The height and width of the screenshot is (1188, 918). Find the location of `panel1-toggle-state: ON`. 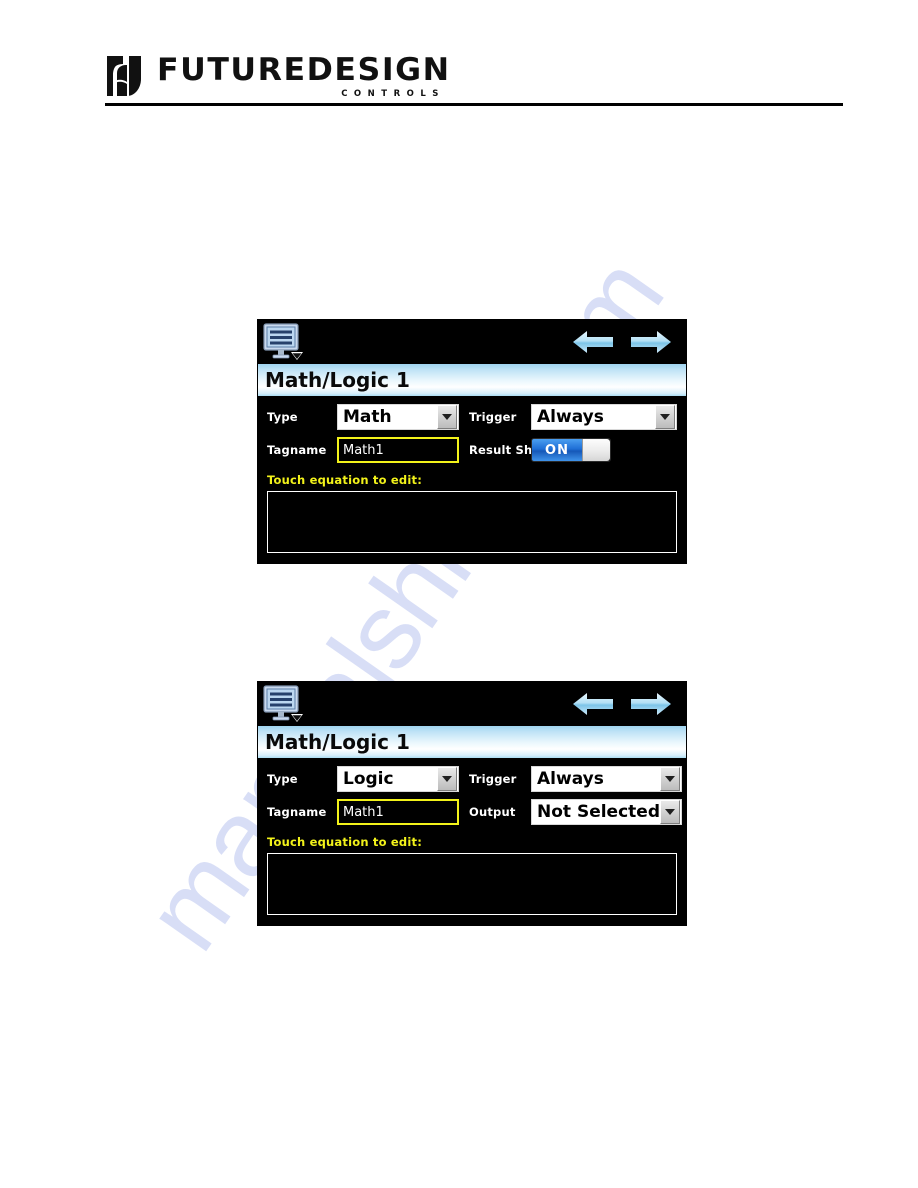

panel1-toggle-state: ON is located at coordinates (557, 450).